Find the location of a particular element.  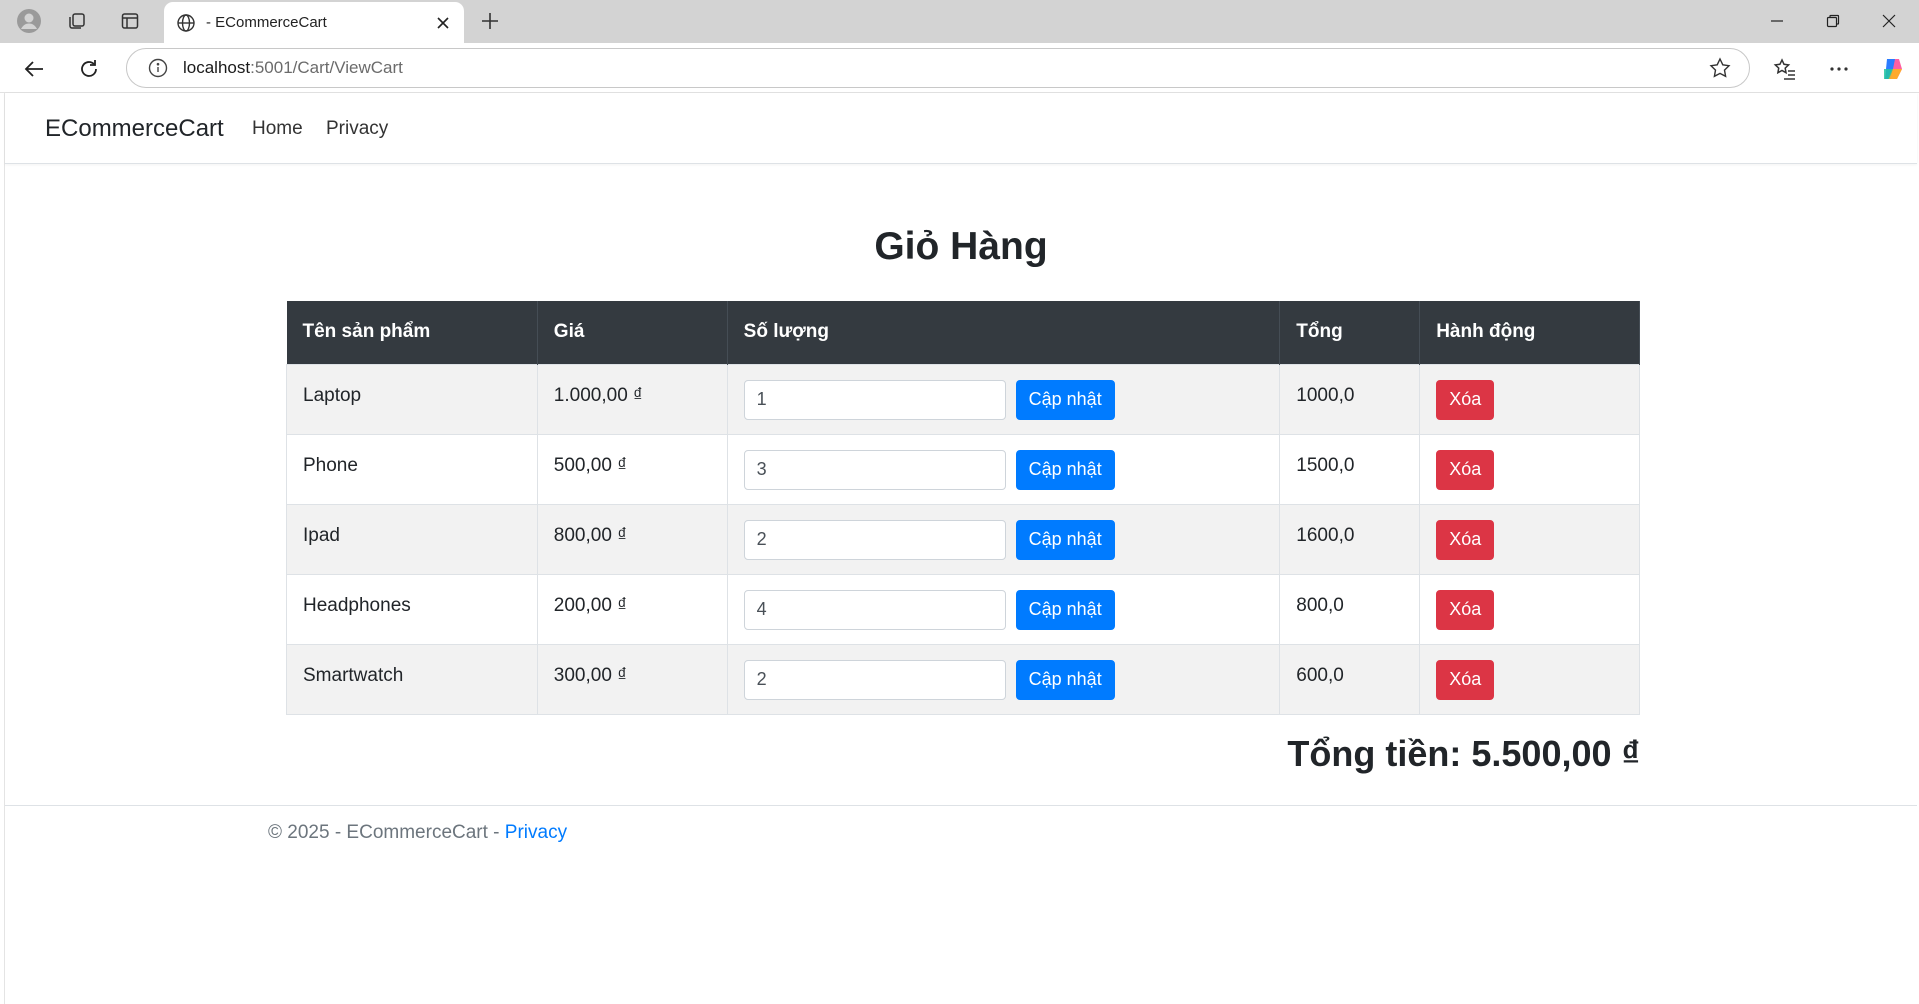

product-name: Headphones is located at coordinates (412, 609).